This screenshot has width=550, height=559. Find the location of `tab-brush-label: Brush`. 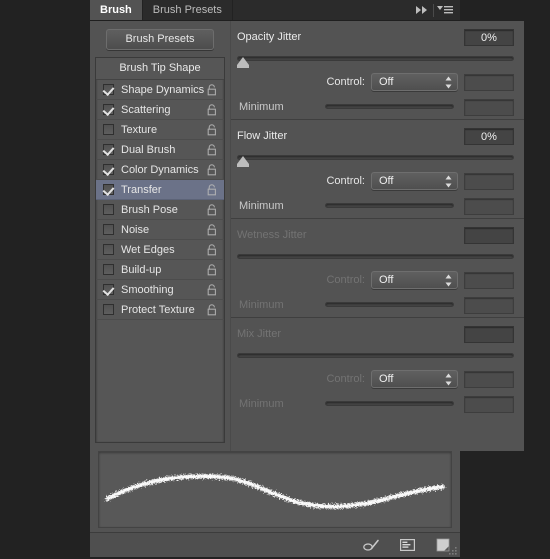

tab-brush-label: Brush is located at coordinates (116, 10).